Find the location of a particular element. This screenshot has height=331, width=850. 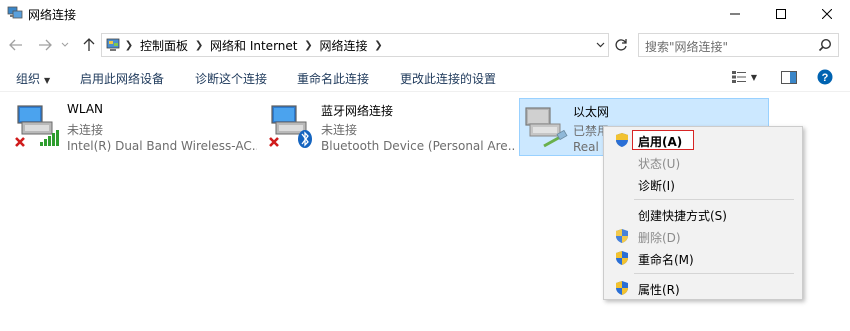

breadcrumb: ❯ 控制面板 ❯ 网络和 Internet ❯ 网络连接 ❯ is located at coordinates (246, 45).